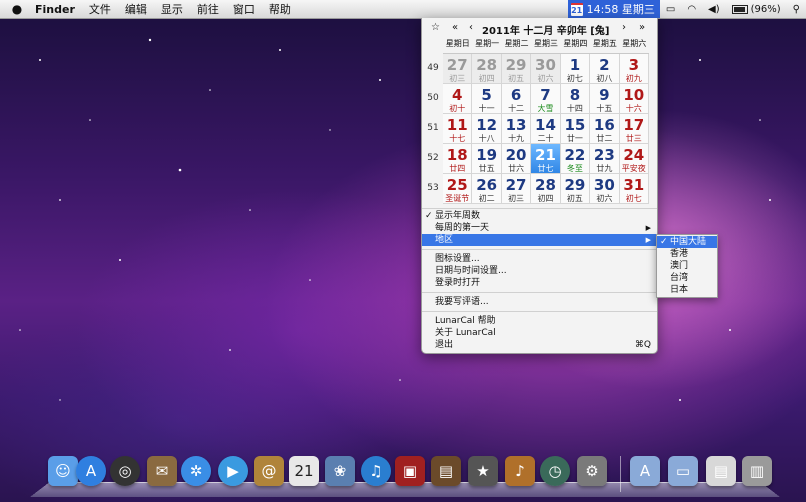  What do you see at coordinates (634, 99) in the screenshot?
I see `calendar-day: 10 十六` at bounding box center [634, 99].